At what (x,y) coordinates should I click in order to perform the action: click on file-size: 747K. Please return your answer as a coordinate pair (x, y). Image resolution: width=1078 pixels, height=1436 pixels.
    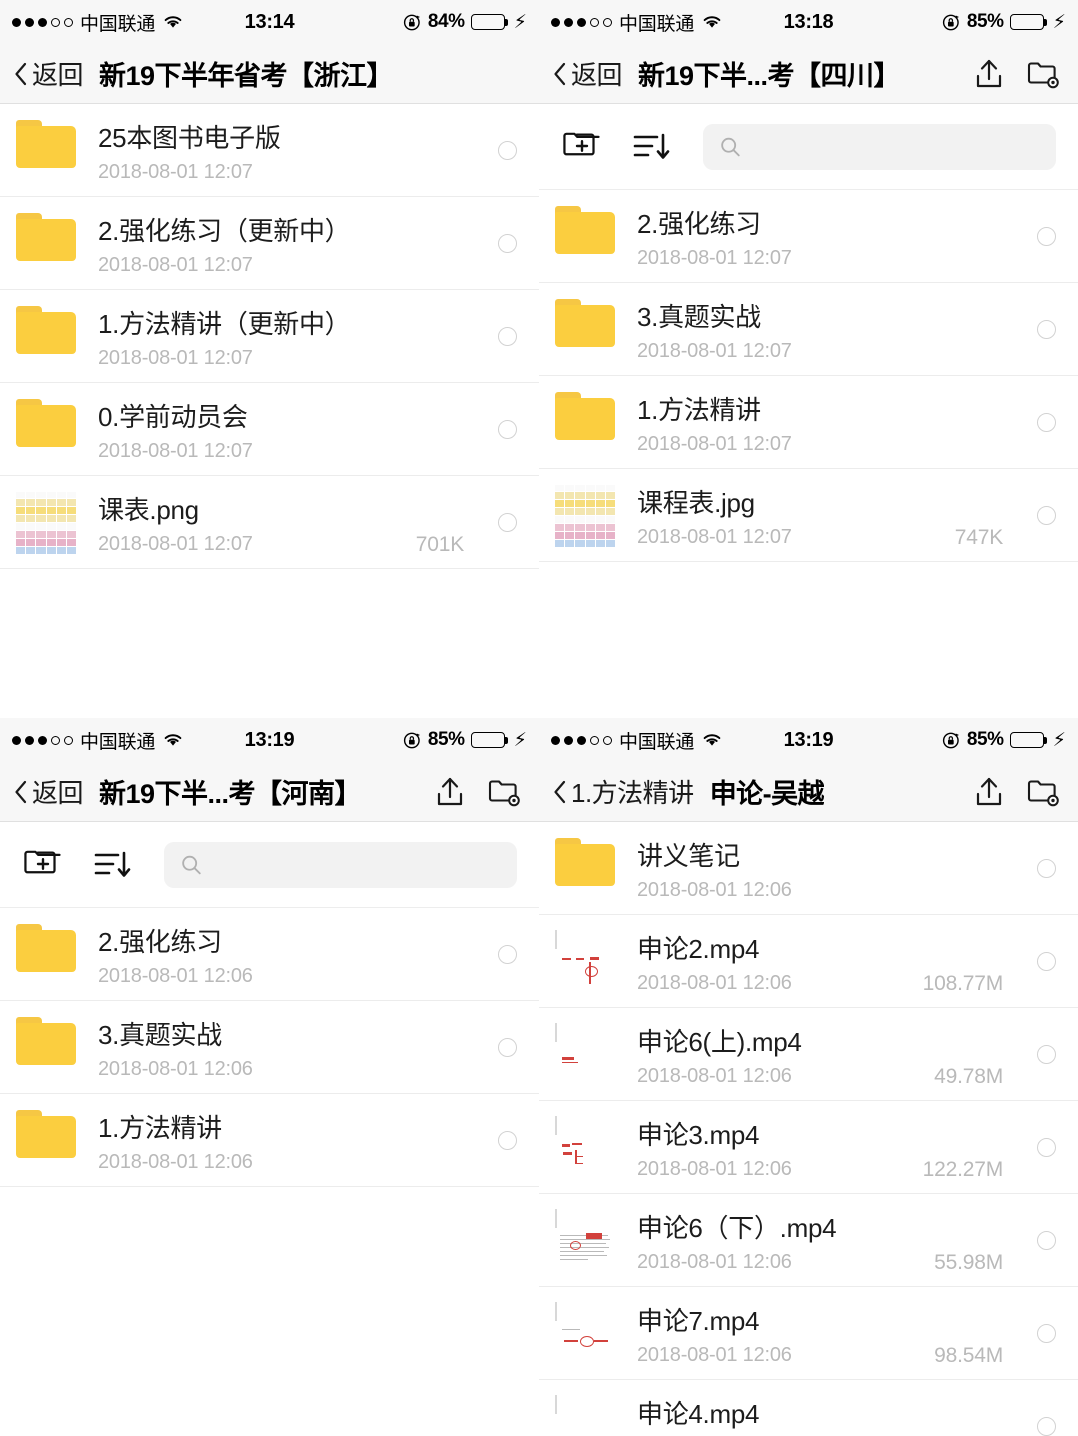
    Looking at the image, I should click on (978, 537).